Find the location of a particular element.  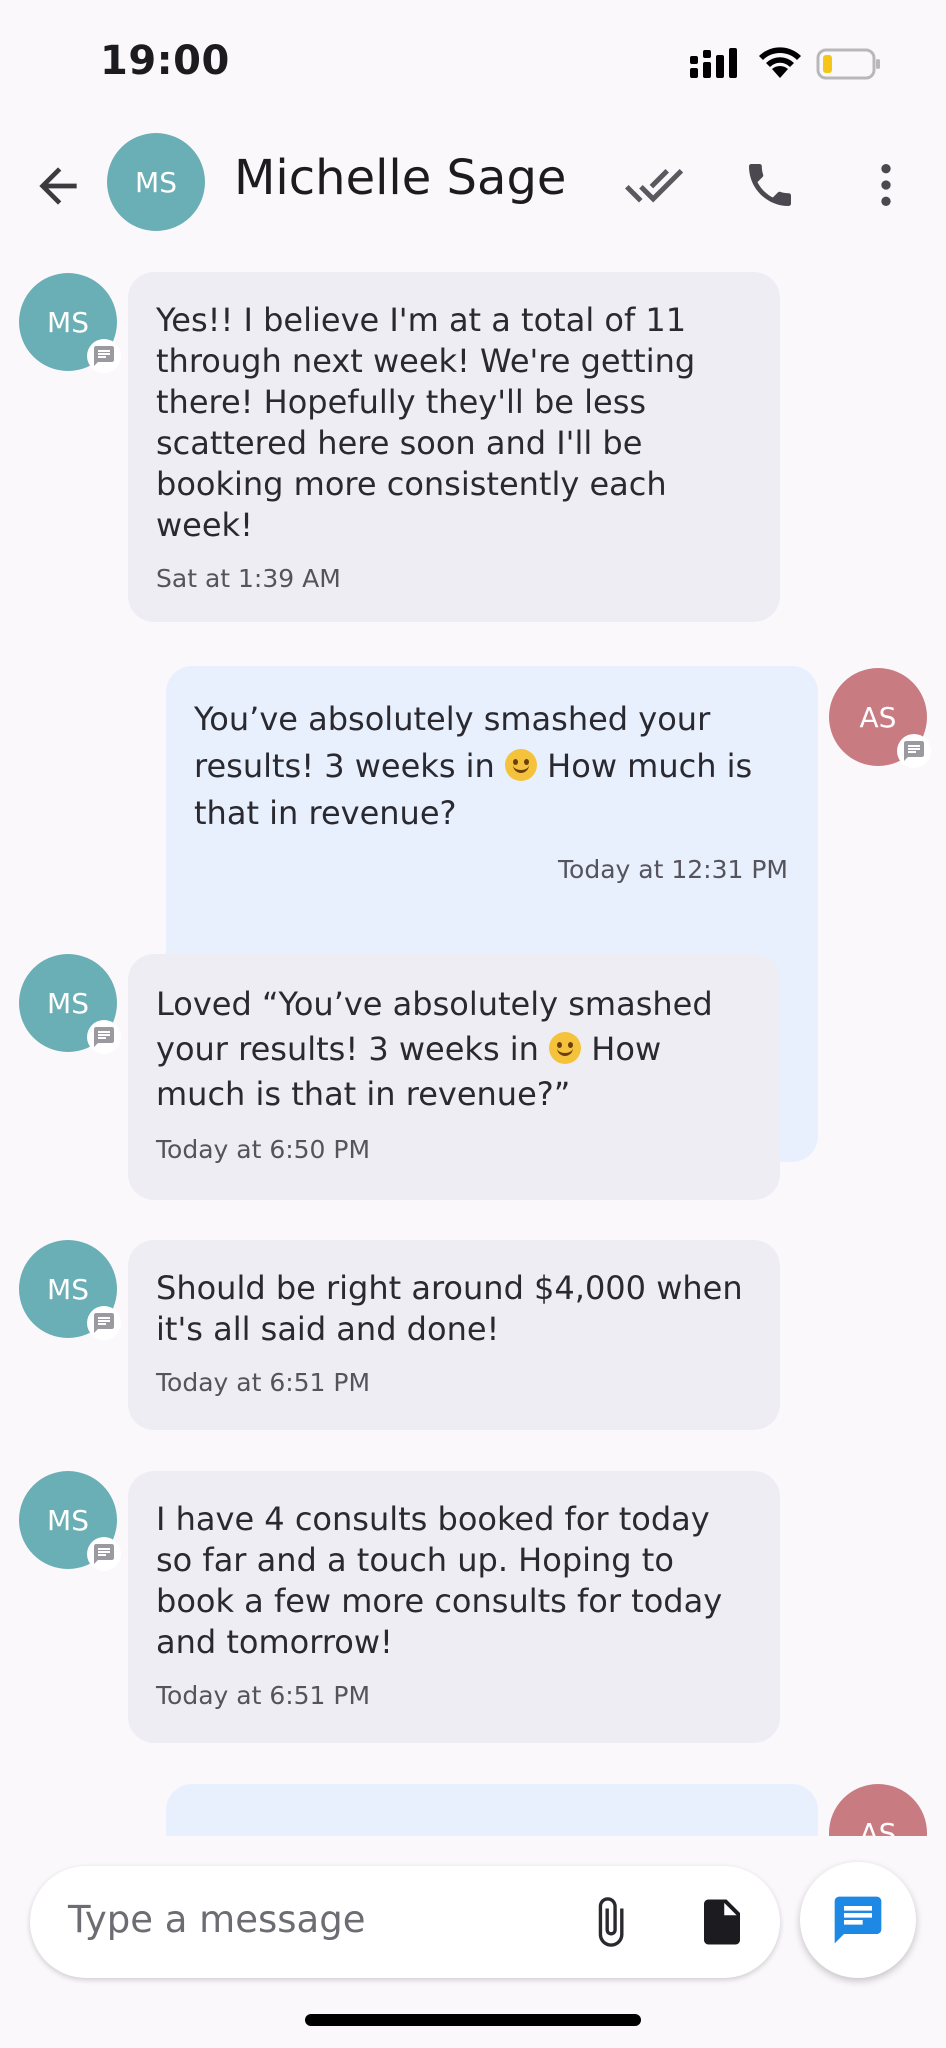

contact-avatar-initials: MS is located at coordinates (156, 182).